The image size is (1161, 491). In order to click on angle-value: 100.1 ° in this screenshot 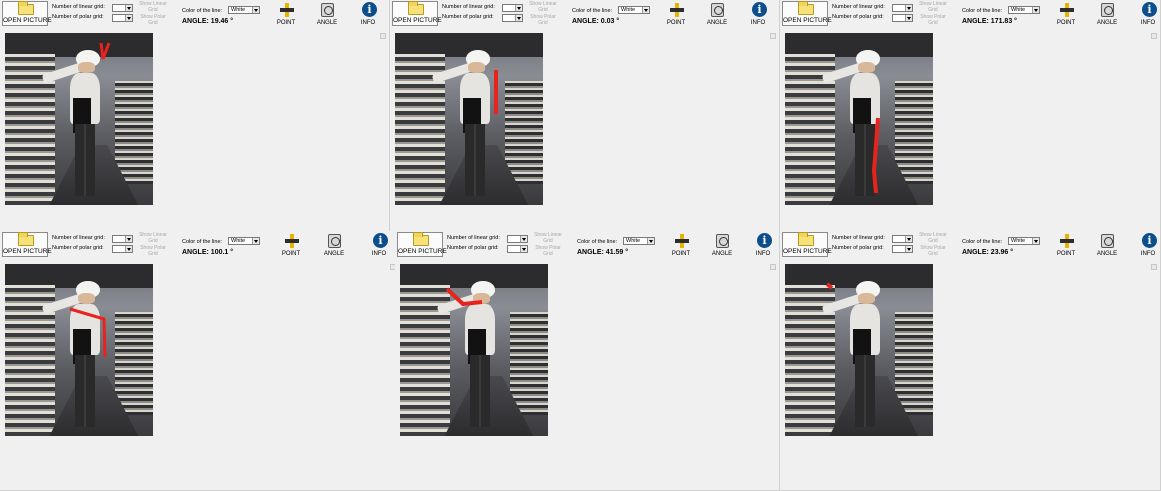, I will do `click(222, 252)`.